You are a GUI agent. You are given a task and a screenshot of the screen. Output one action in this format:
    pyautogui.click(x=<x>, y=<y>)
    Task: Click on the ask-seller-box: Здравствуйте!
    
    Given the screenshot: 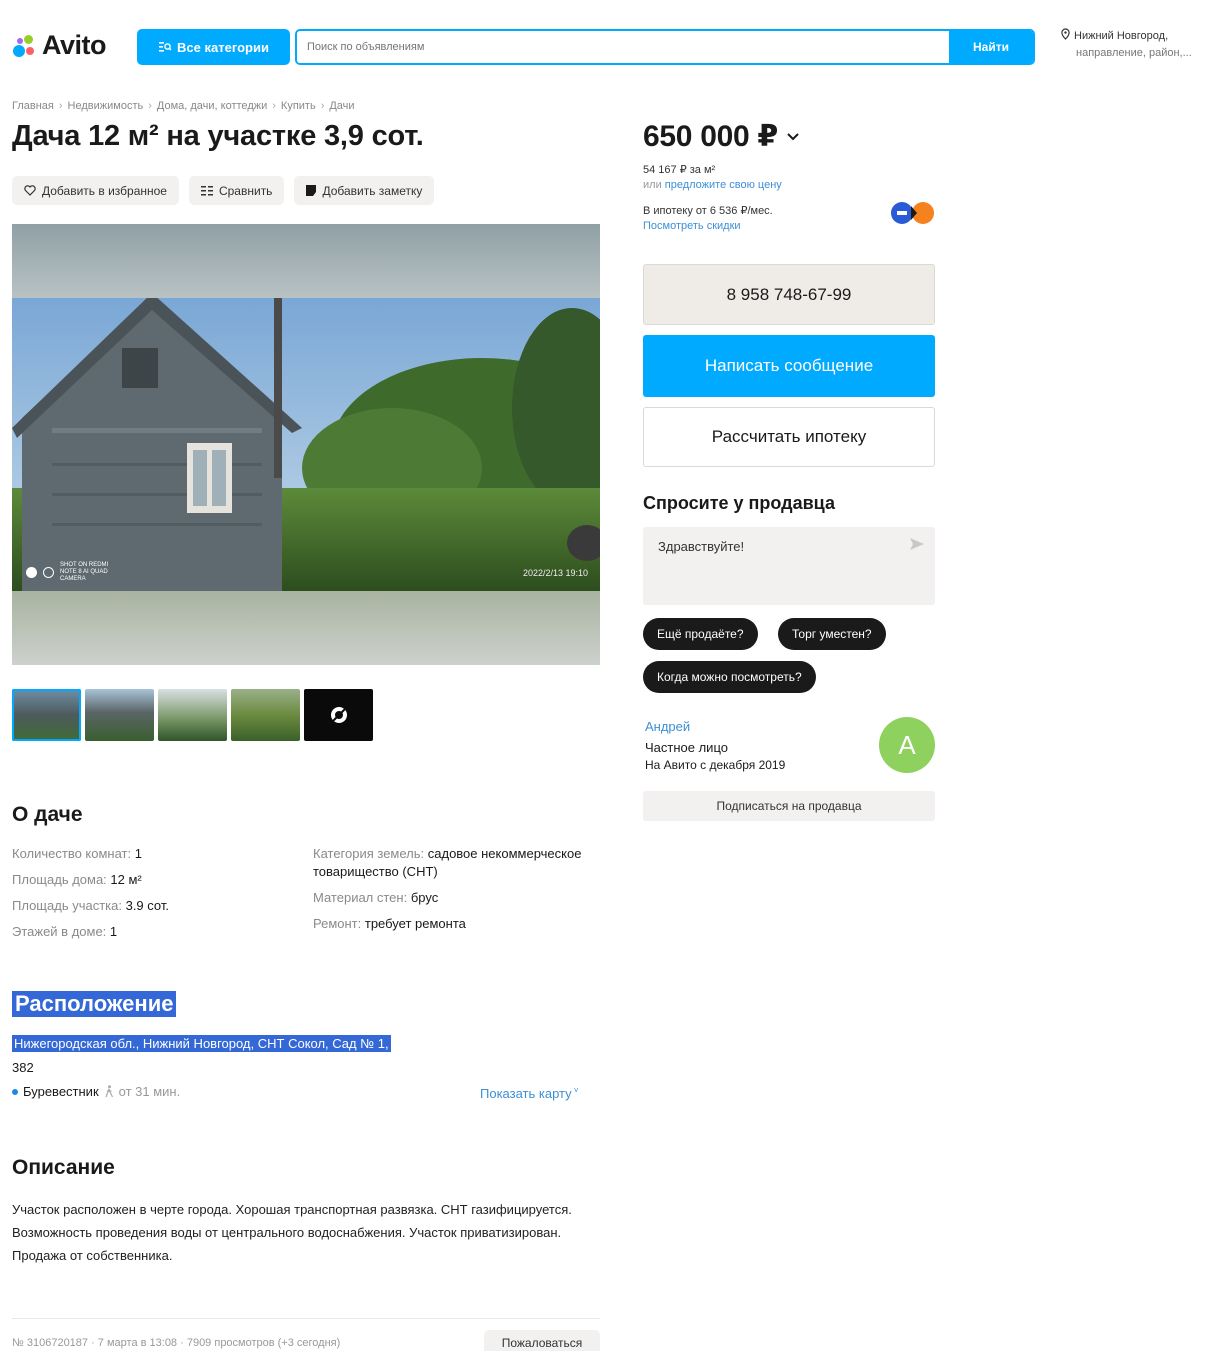 What is the action you would take?
    pyautogui.click(x=789, y=566)
    